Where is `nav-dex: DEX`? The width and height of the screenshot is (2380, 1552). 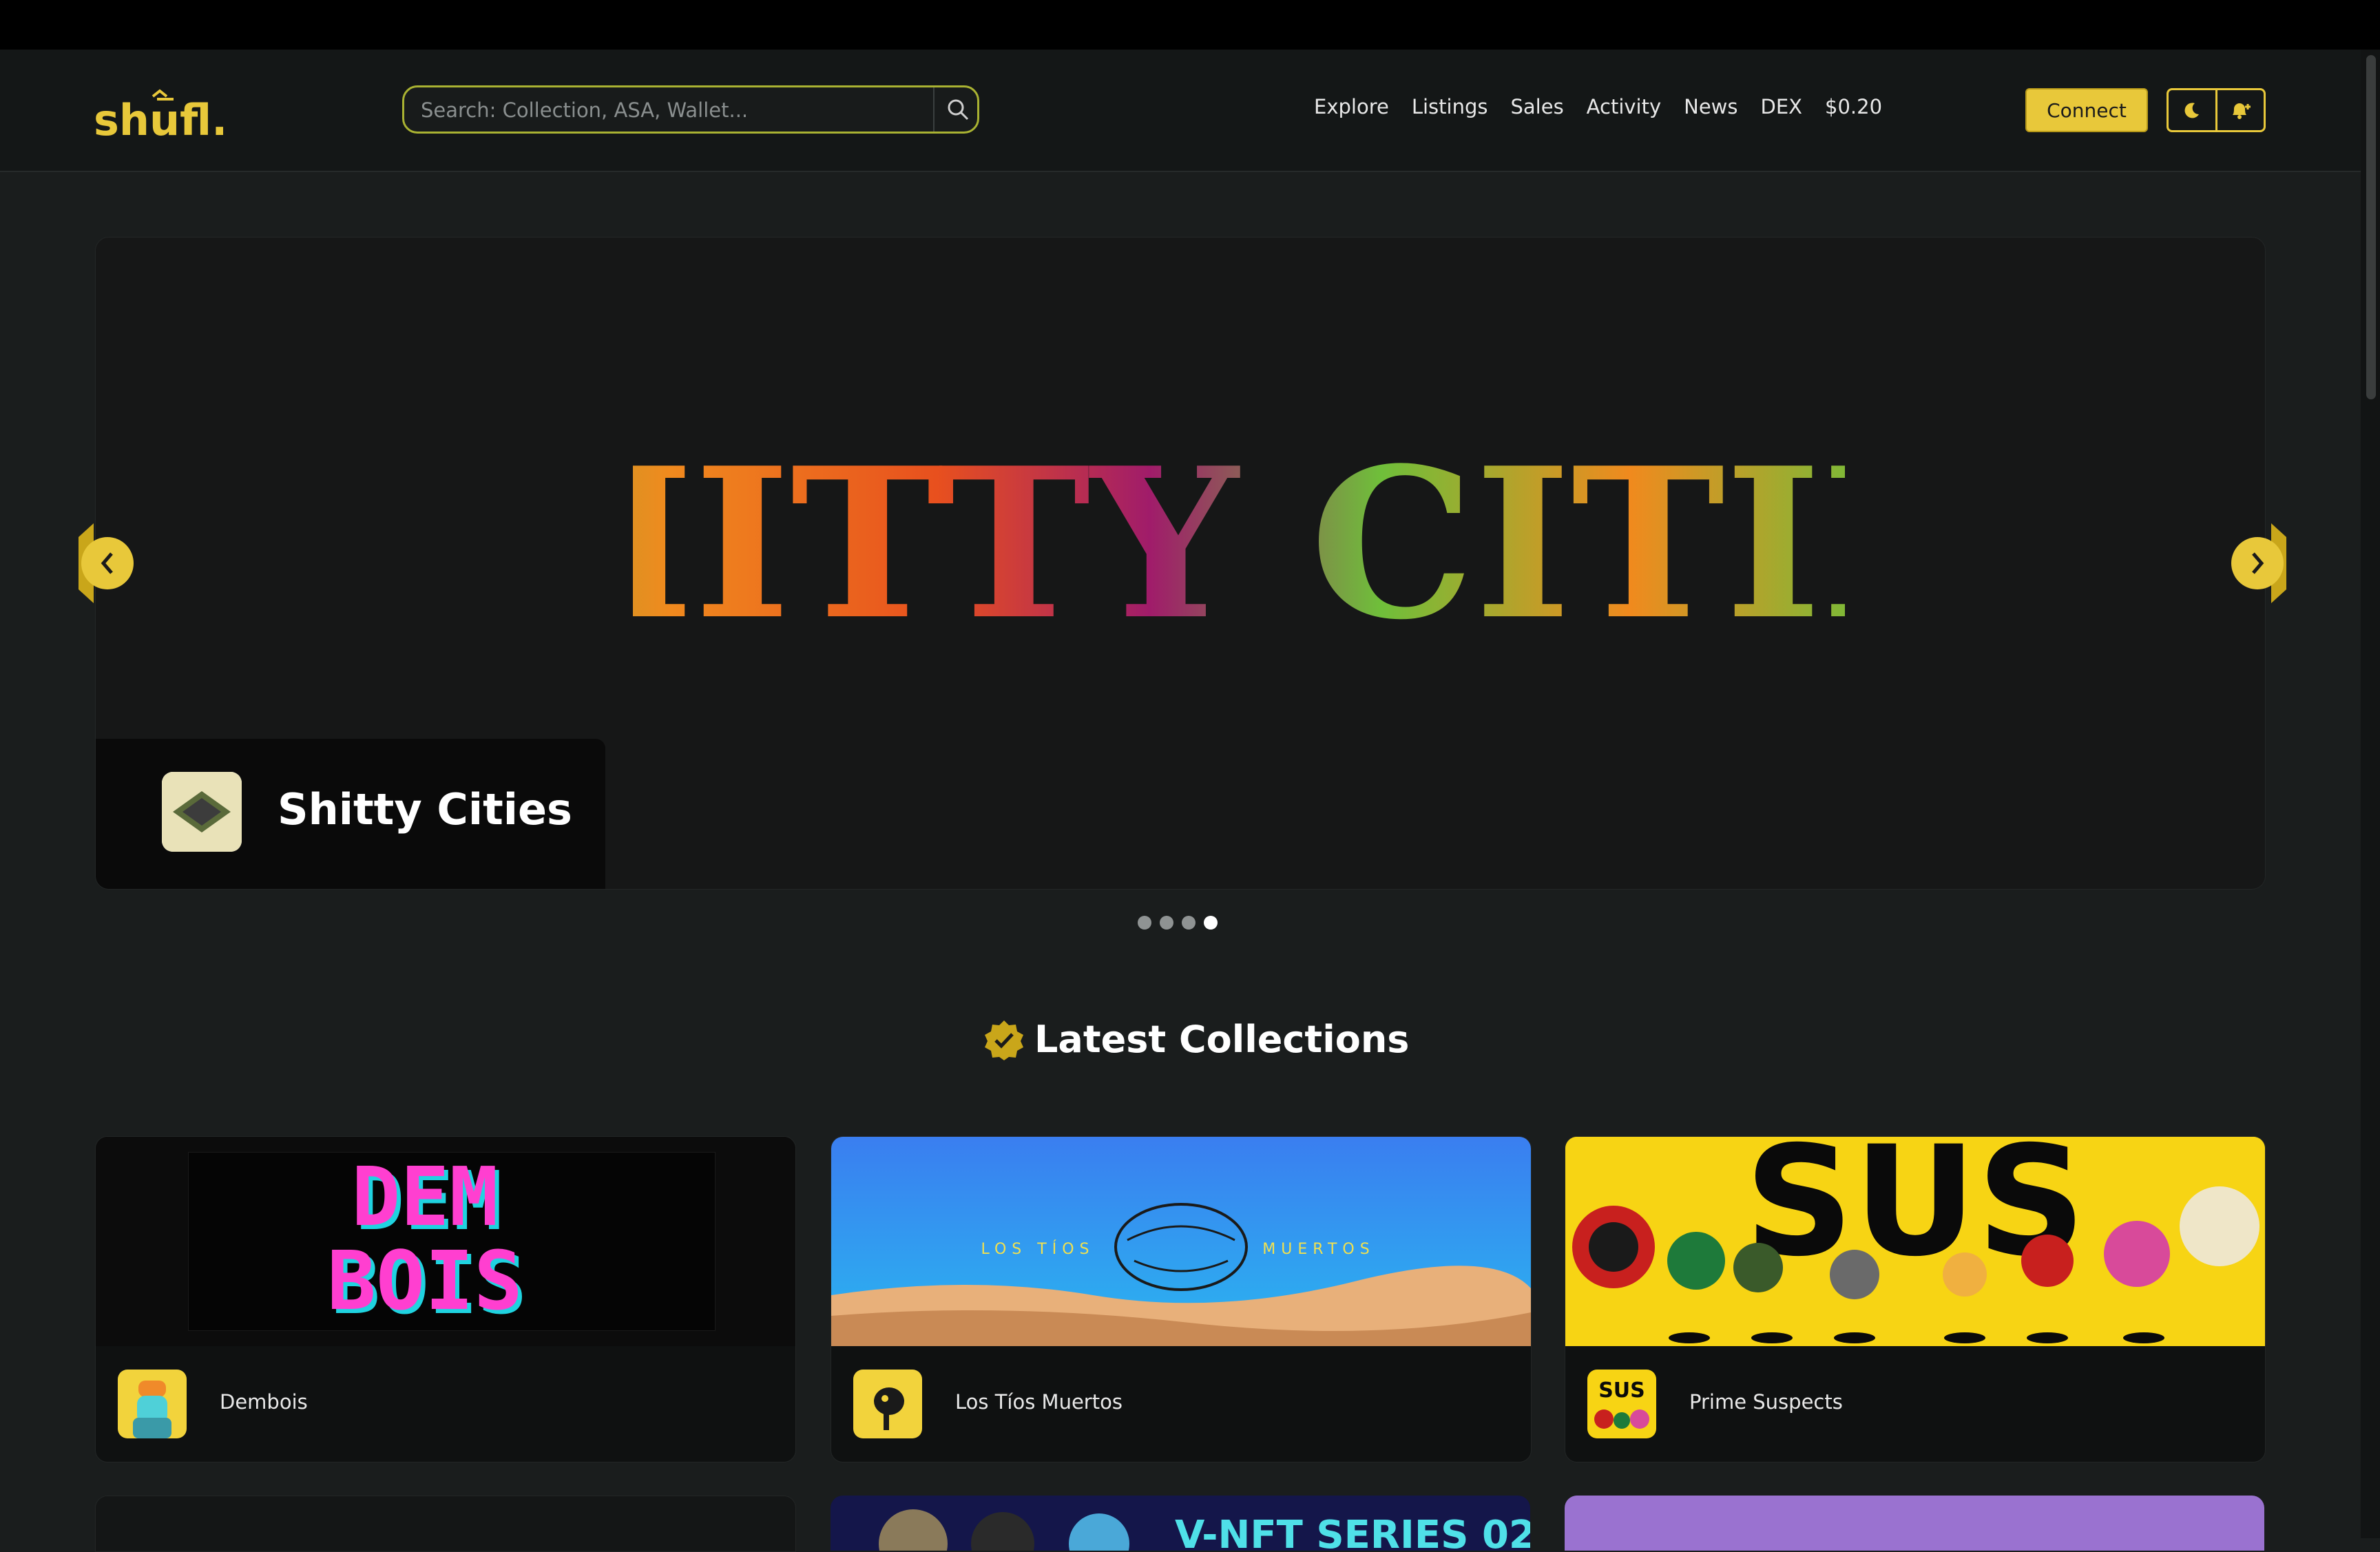 nav-dex: DEX is located at coordinates (1782, 106).